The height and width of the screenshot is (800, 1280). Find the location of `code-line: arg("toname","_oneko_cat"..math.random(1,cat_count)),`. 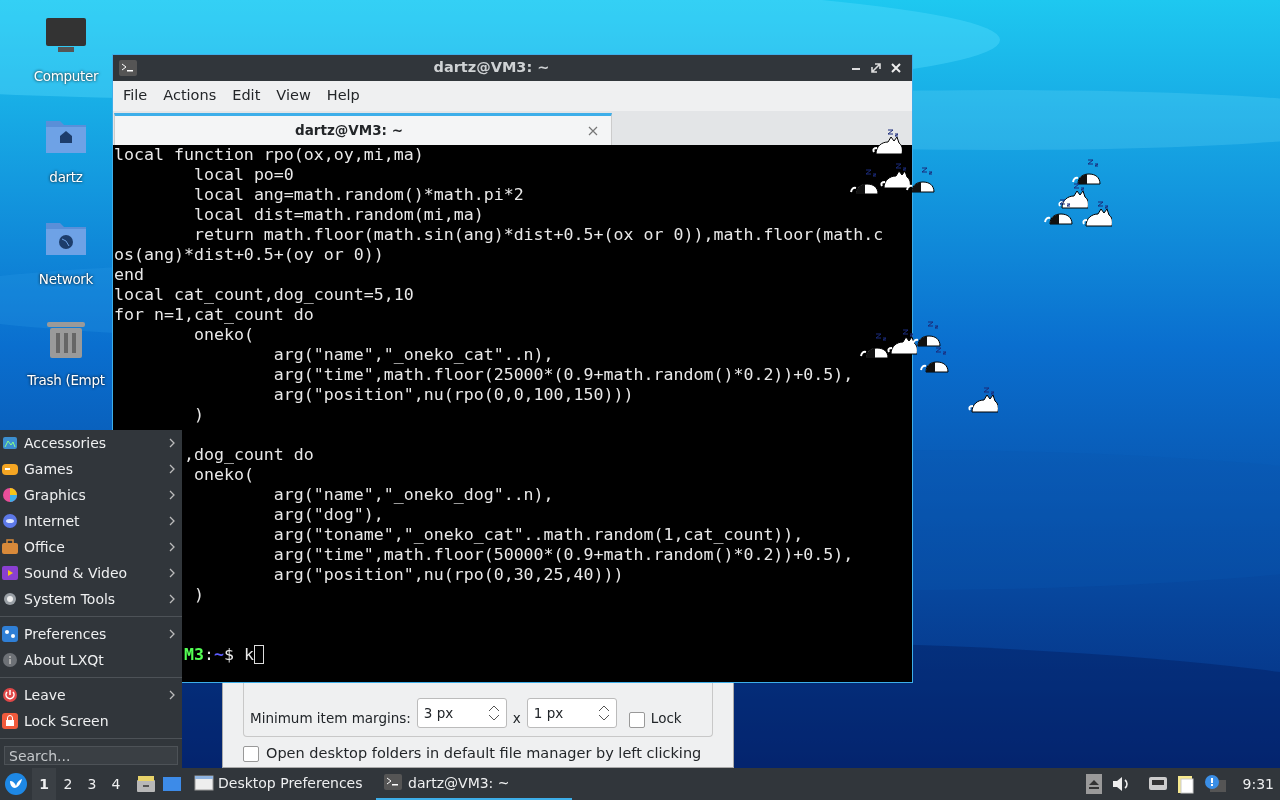

code-line: arg("toname","_oneko_cat"..math.random(1,cat_count)), is located at coordinates (538, 535).